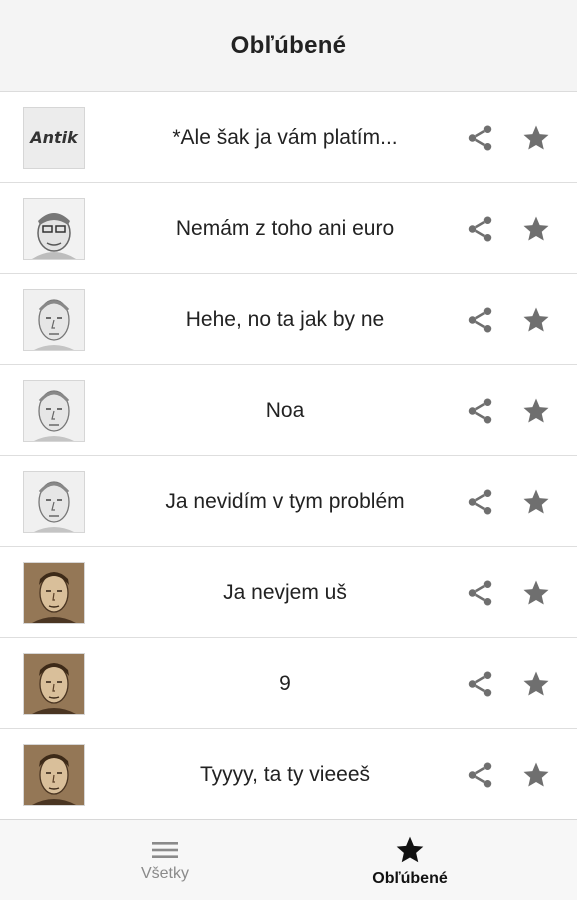  What do you see at coordinates (410, 878) in the screenshot?
I see `nav-tab-favorites-label: Obľúbené` at bounding box center [410, 878].